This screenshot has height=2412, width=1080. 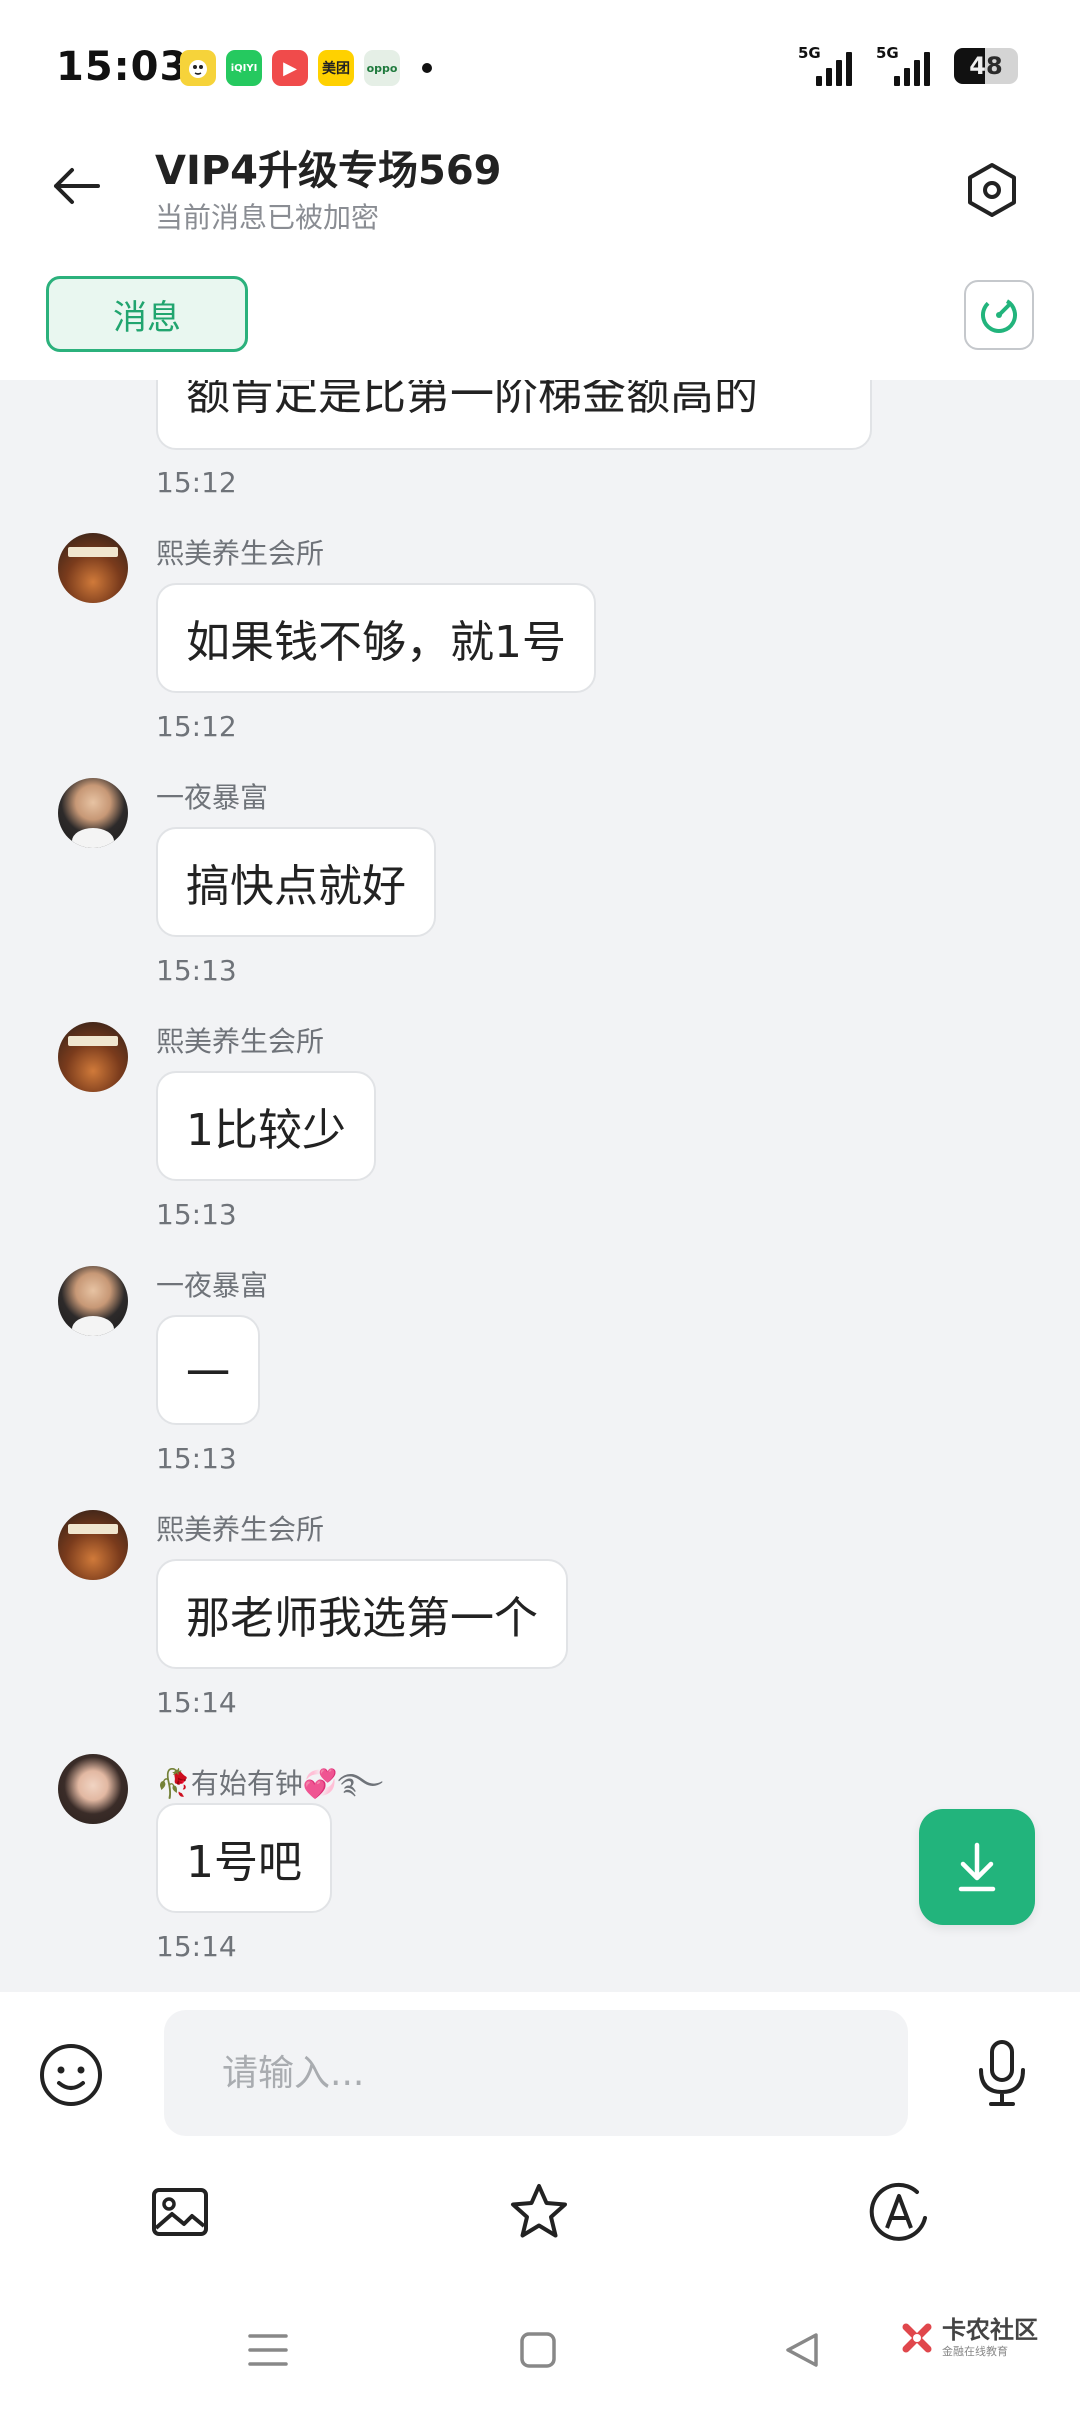 I want to click on star-icon, so click(x=539, y=2211).